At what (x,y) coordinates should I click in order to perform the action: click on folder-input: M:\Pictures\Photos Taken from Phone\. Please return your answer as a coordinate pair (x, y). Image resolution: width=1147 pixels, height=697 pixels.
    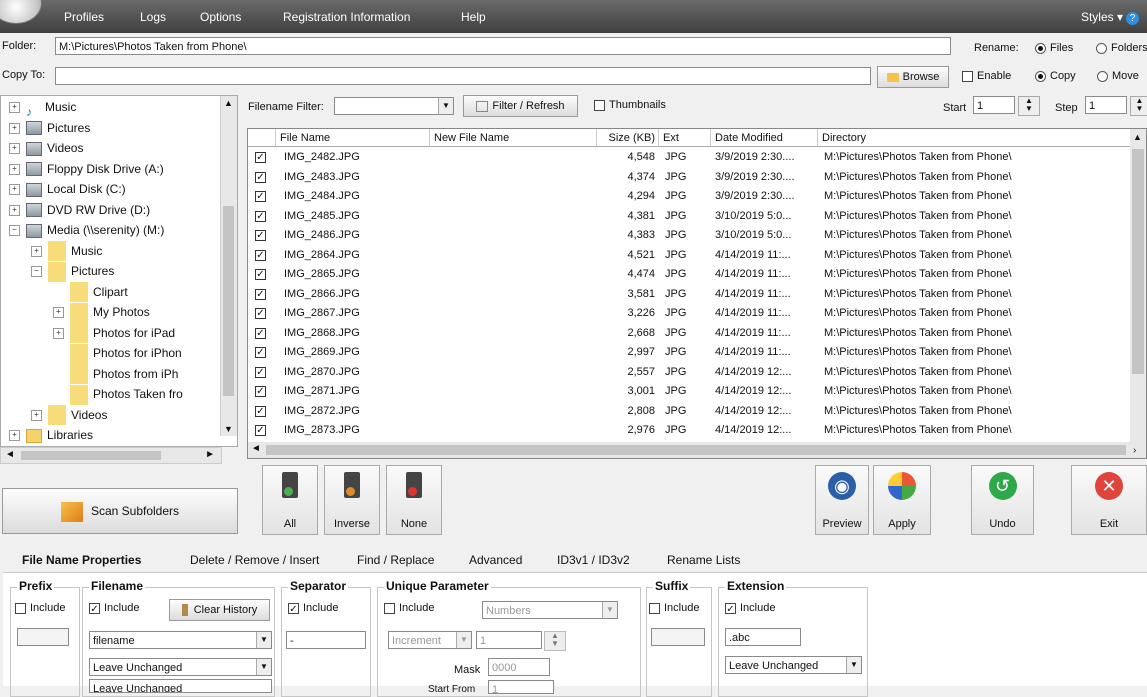
    Looking at the image, I should click on (503, 46).